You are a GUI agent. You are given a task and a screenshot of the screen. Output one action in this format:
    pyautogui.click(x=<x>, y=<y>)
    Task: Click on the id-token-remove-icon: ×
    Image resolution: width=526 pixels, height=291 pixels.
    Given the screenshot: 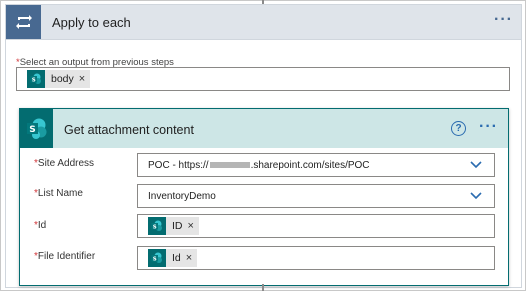 What is the action you would take?
    pyautogui.click(x=191, y=226)
    